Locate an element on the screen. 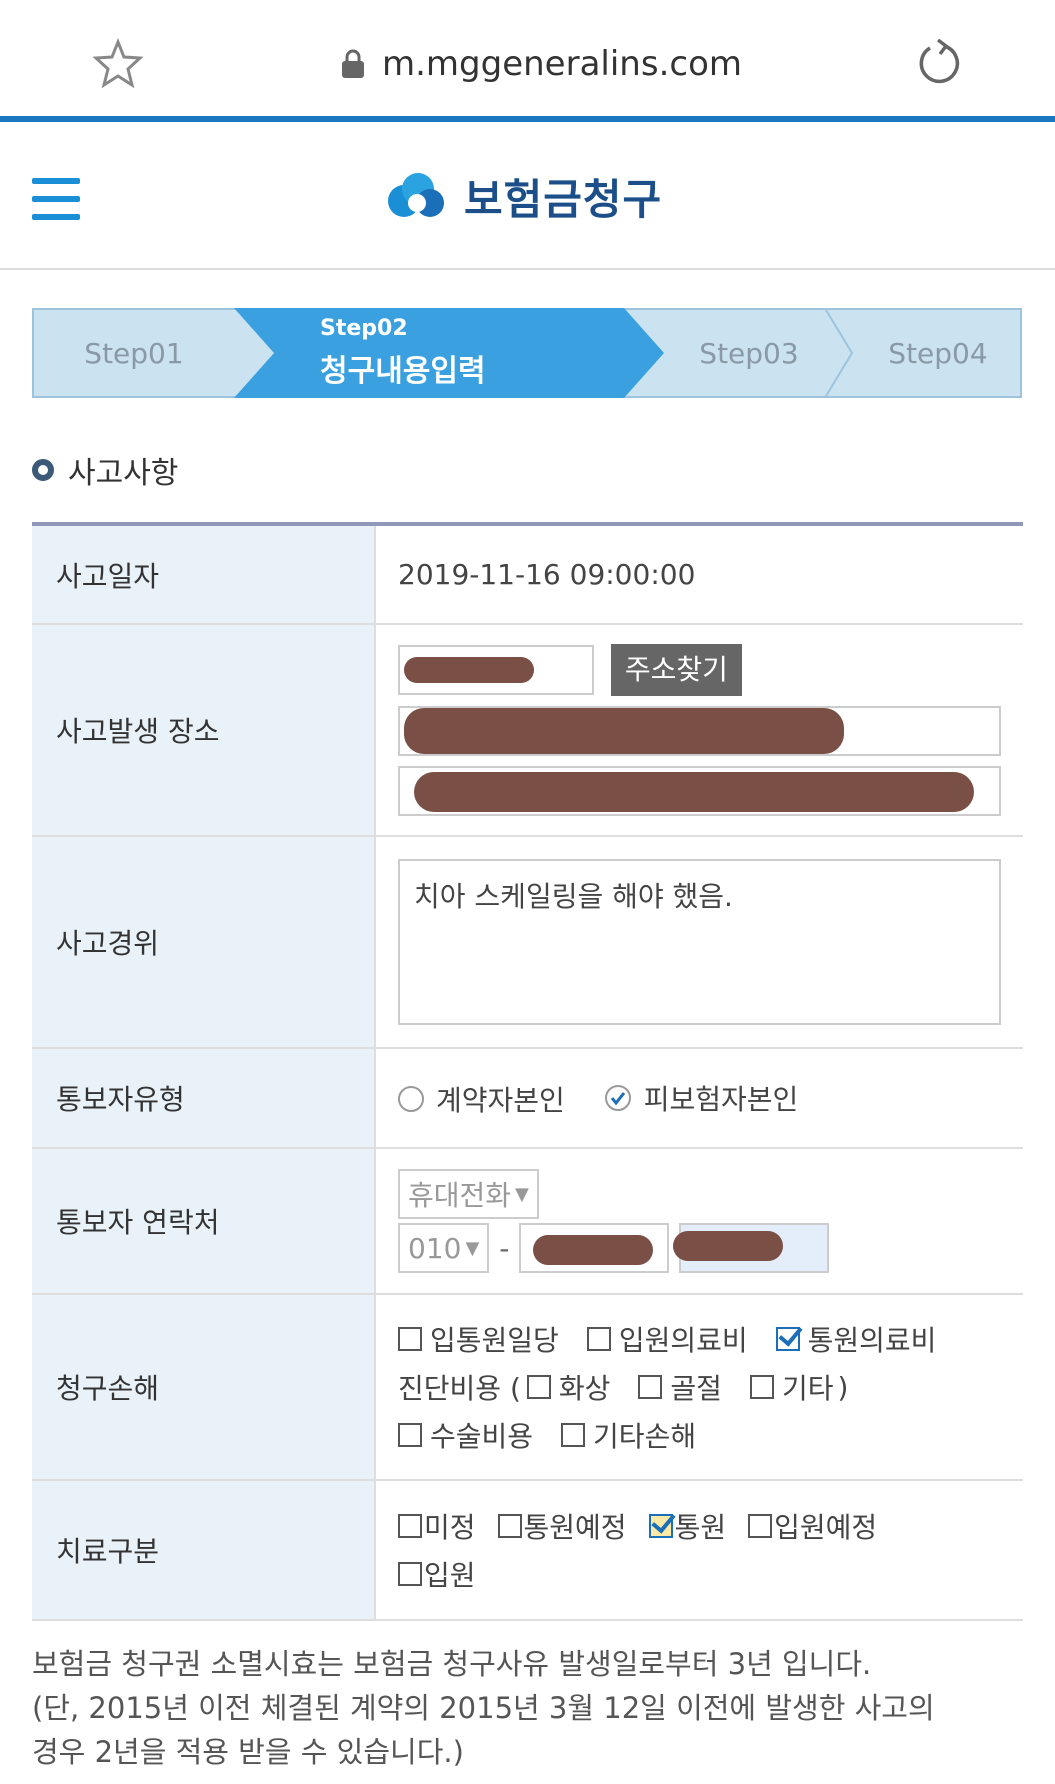 This screenshot has width=1055, height=1784. brand: 보험금청구 is located at coordinates (521, 196).